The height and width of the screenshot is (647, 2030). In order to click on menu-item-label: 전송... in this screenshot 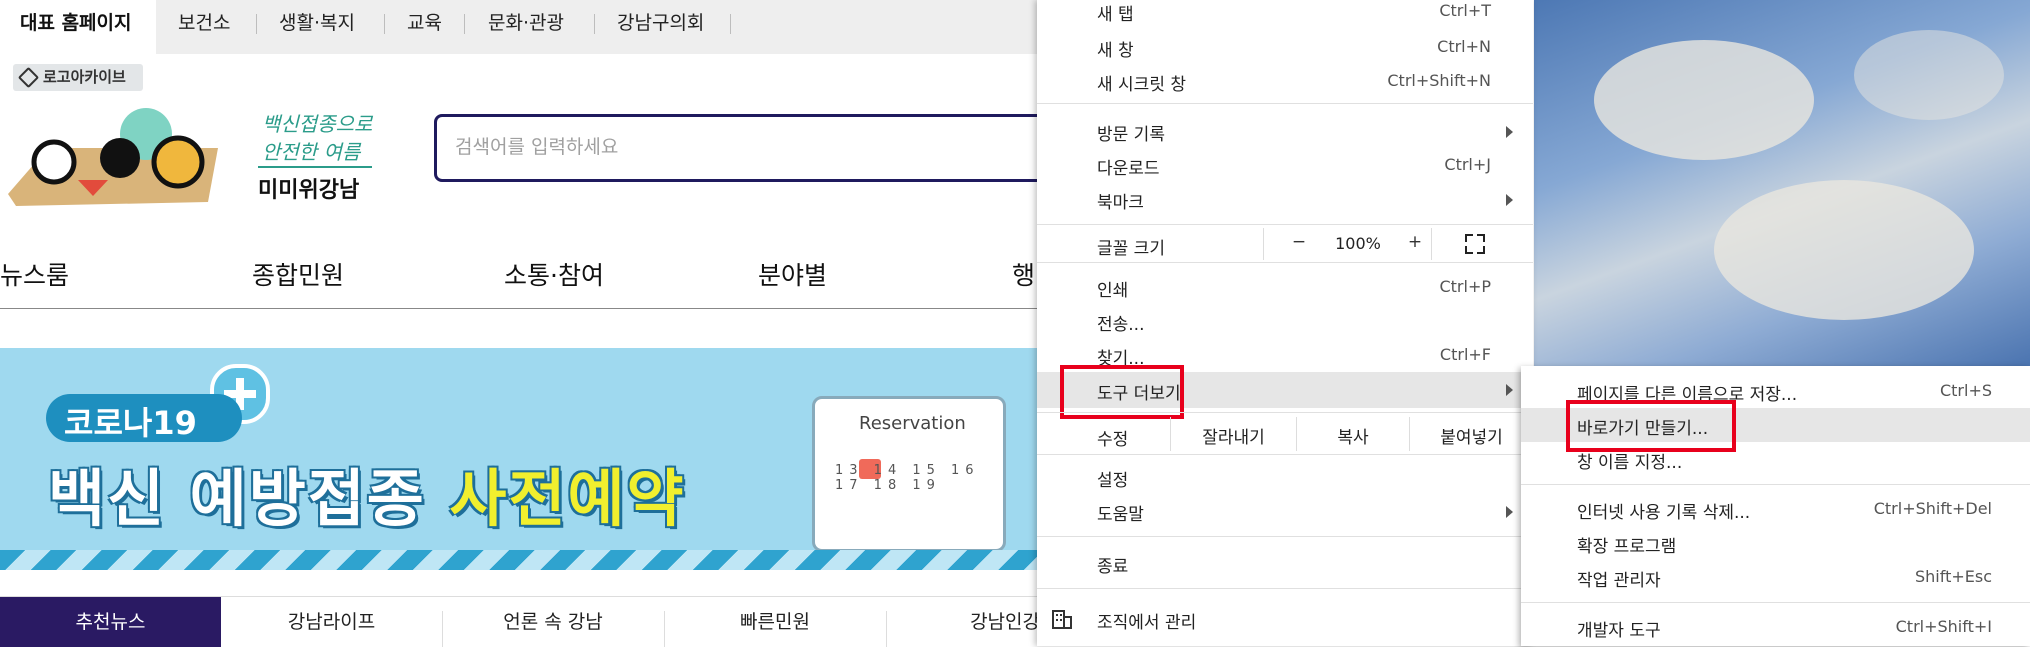, I will do `click(1121, 325)`.